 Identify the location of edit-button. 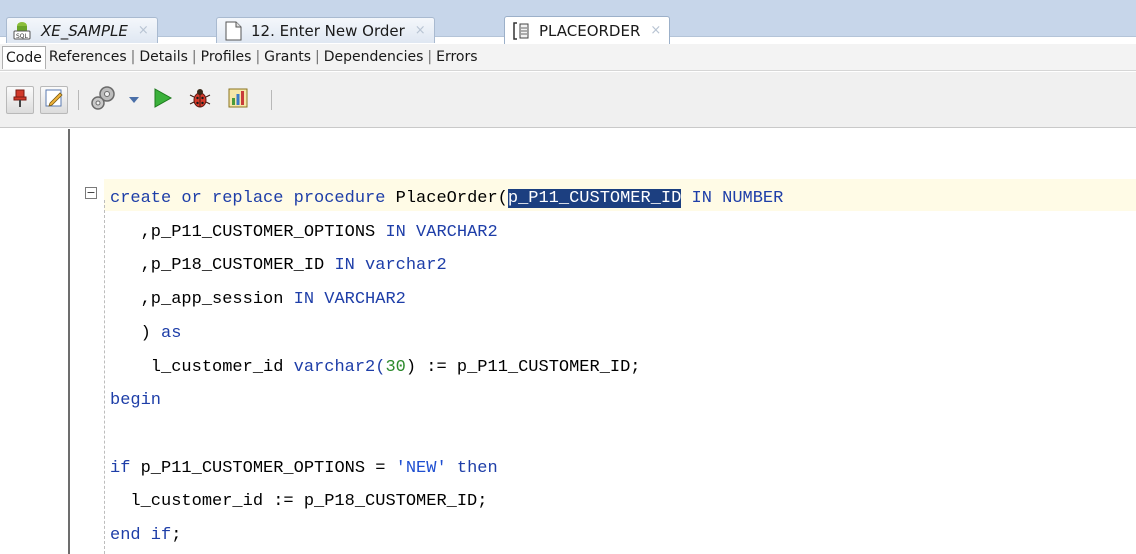
(54, 99).